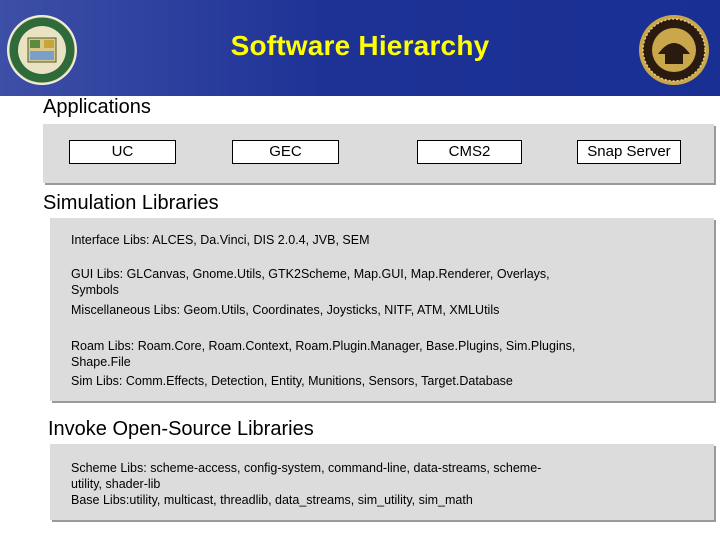  What do you see at coordinates (629, 152) in the screenshot?
I see `app-box-snap-server: Snap Server` at bounding box center [629, 152].